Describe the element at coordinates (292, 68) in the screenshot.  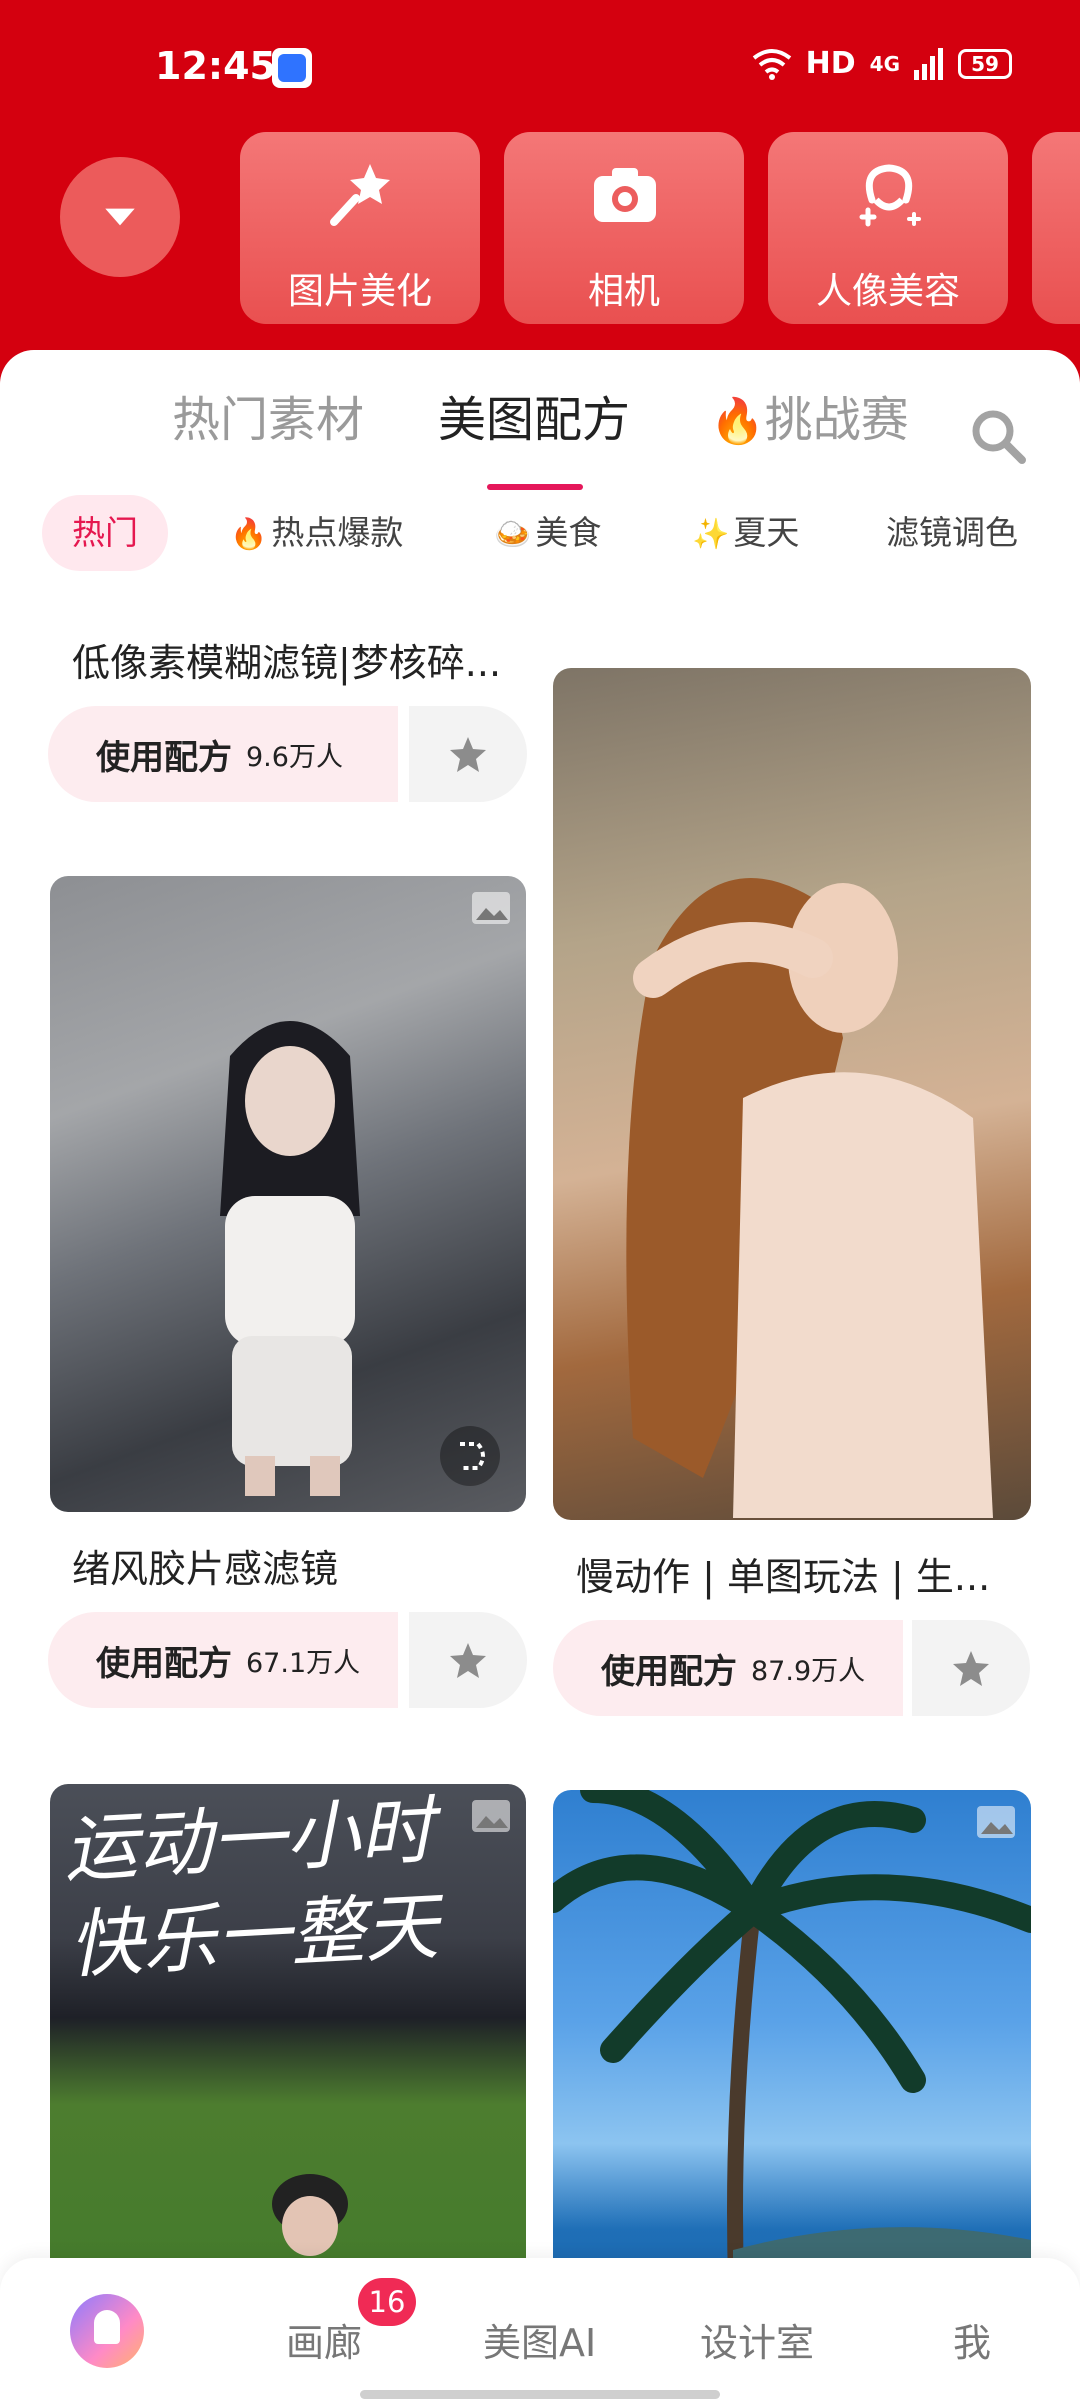
I see `notification-app-icon` at that location.